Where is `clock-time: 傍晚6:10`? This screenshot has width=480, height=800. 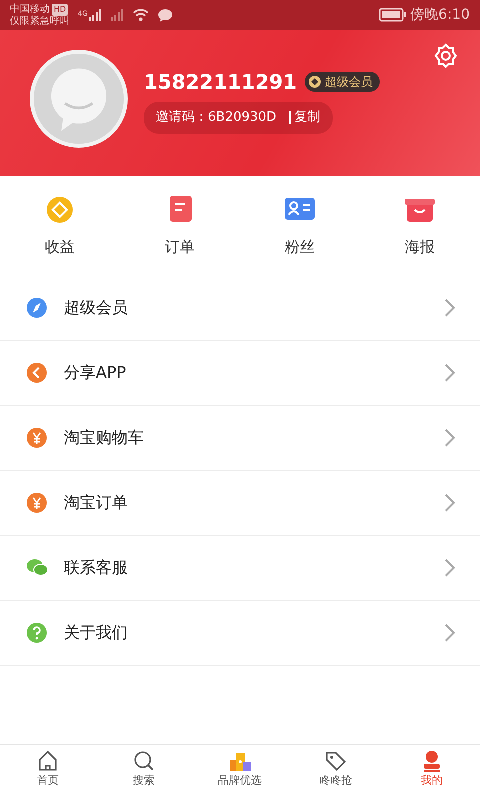
clock-time: 傍晚6:10 is located at coordinates (440, 15).